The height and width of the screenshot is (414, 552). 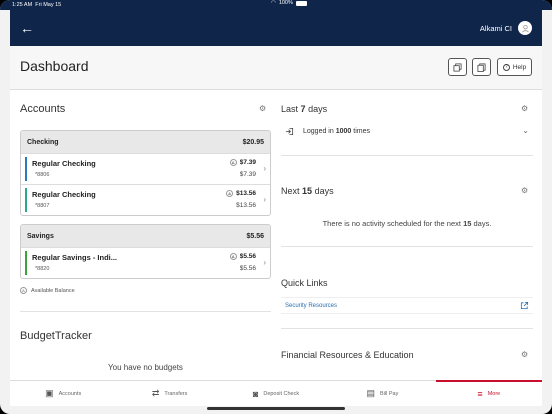 What do you see at coordinates (253, 142) in the screenshot?
I see `group-total: $20.95` at bounding box center [253, 142].